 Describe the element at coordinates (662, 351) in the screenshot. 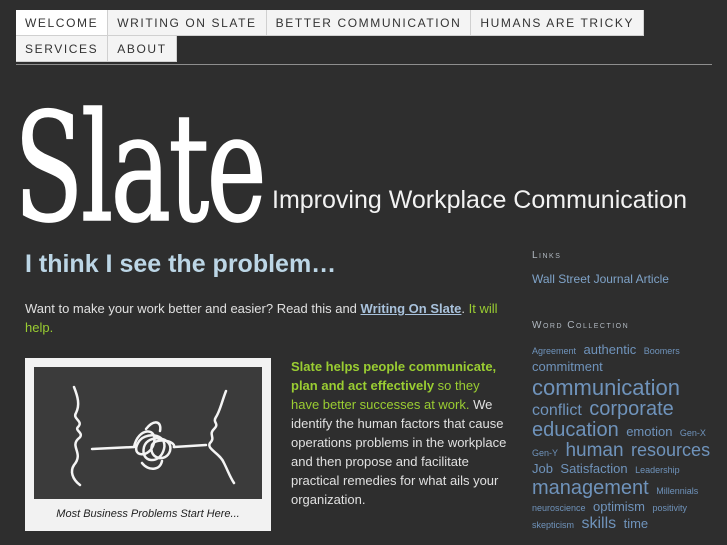

I see `tag-boomers: Boomers` at that location.